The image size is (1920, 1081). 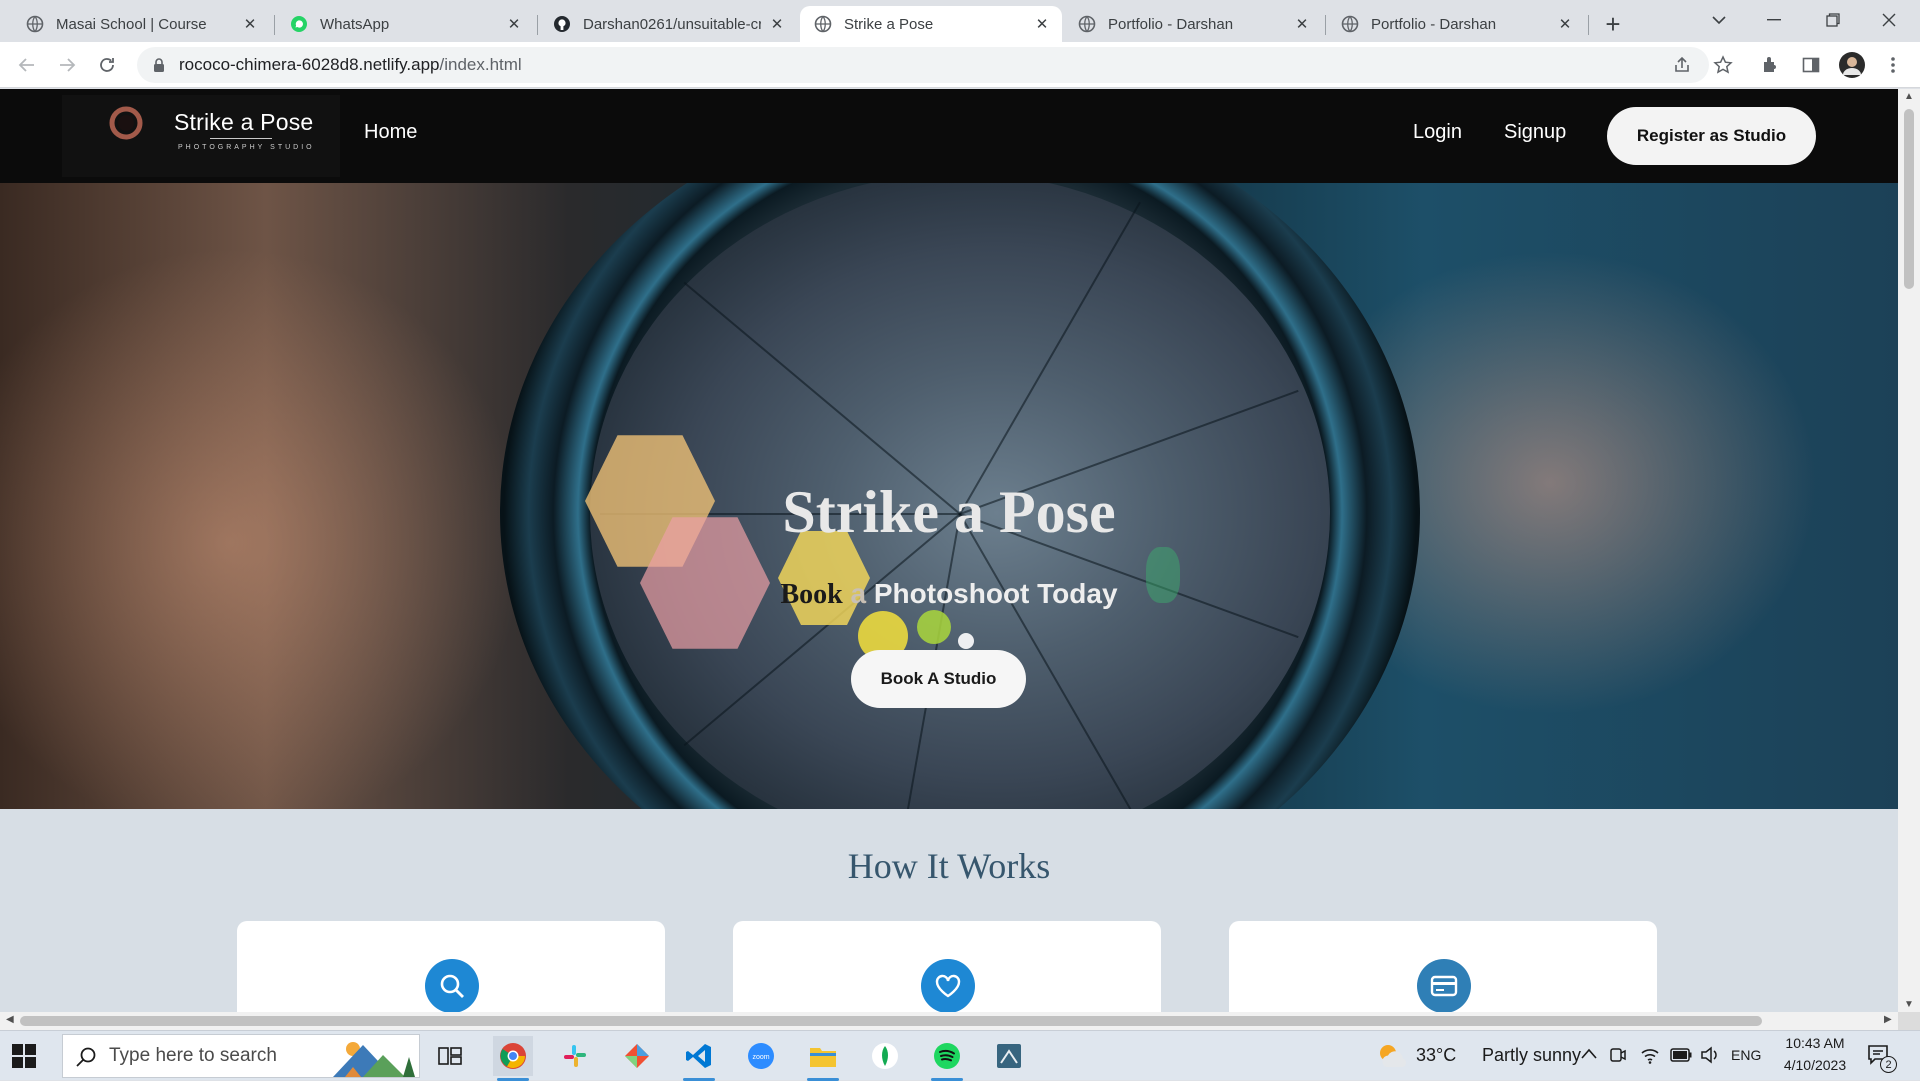 I want to click on extensions-icon, so click(x=1771, y=65).